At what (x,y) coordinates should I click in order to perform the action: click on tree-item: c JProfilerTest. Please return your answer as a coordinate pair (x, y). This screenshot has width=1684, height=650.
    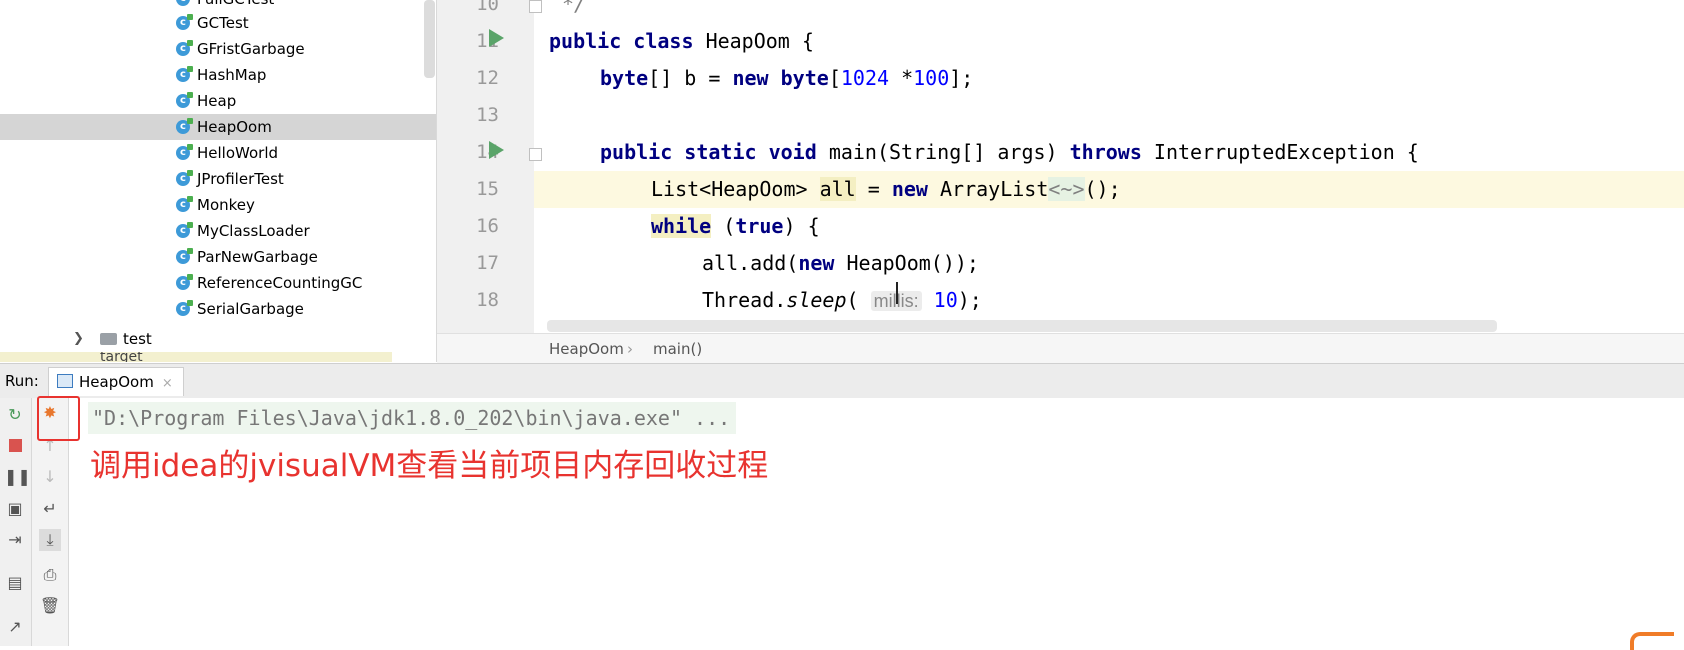
    Looking at the image, I should click on (218, 179).